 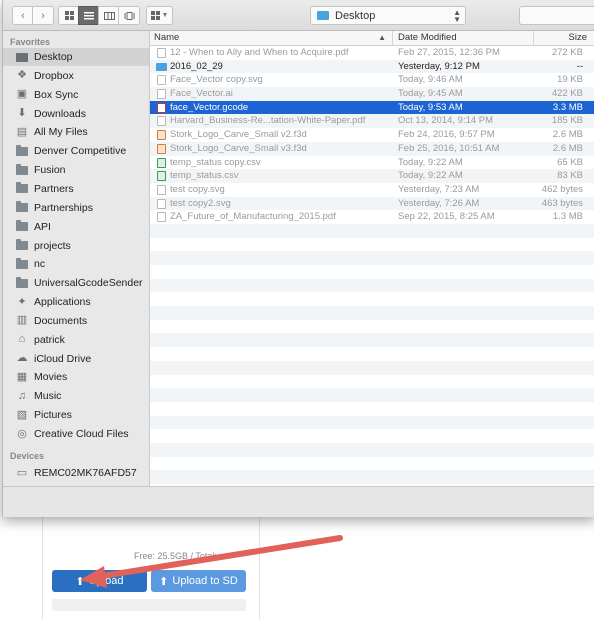 I want to click on grid-icon, so click(x=69, y=15).